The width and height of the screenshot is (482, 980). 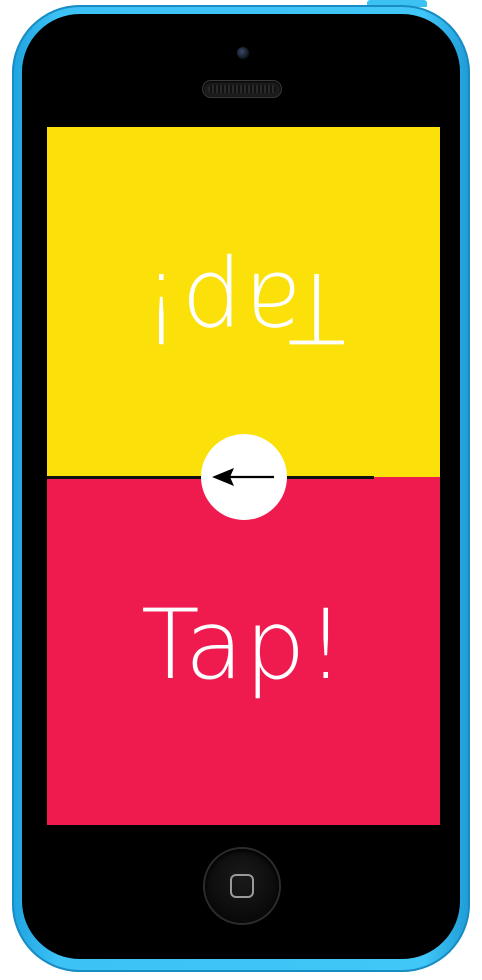 I want to click on home-square-icon, so click(x=242, y=886).